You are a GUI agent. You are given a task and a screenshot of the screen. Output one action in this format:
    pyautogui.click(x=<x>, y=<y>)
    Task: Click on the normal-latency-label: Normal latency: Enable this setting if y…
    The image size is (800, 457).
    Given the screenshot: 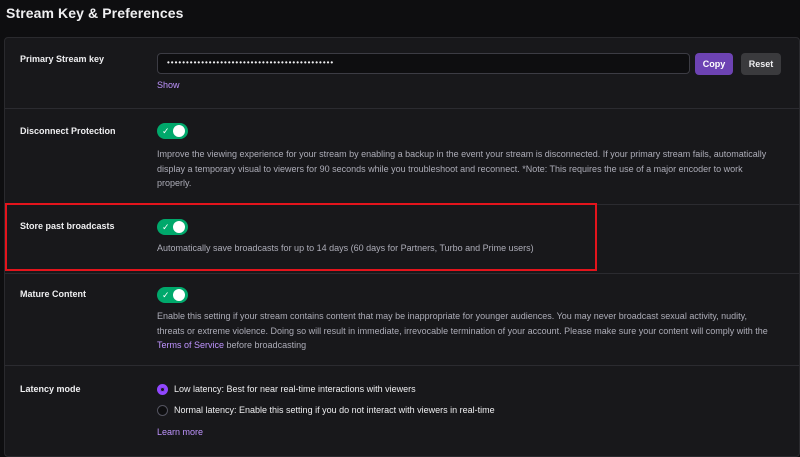 What is the action you would take?
    pyautogui.click(x=334, y=410)
    